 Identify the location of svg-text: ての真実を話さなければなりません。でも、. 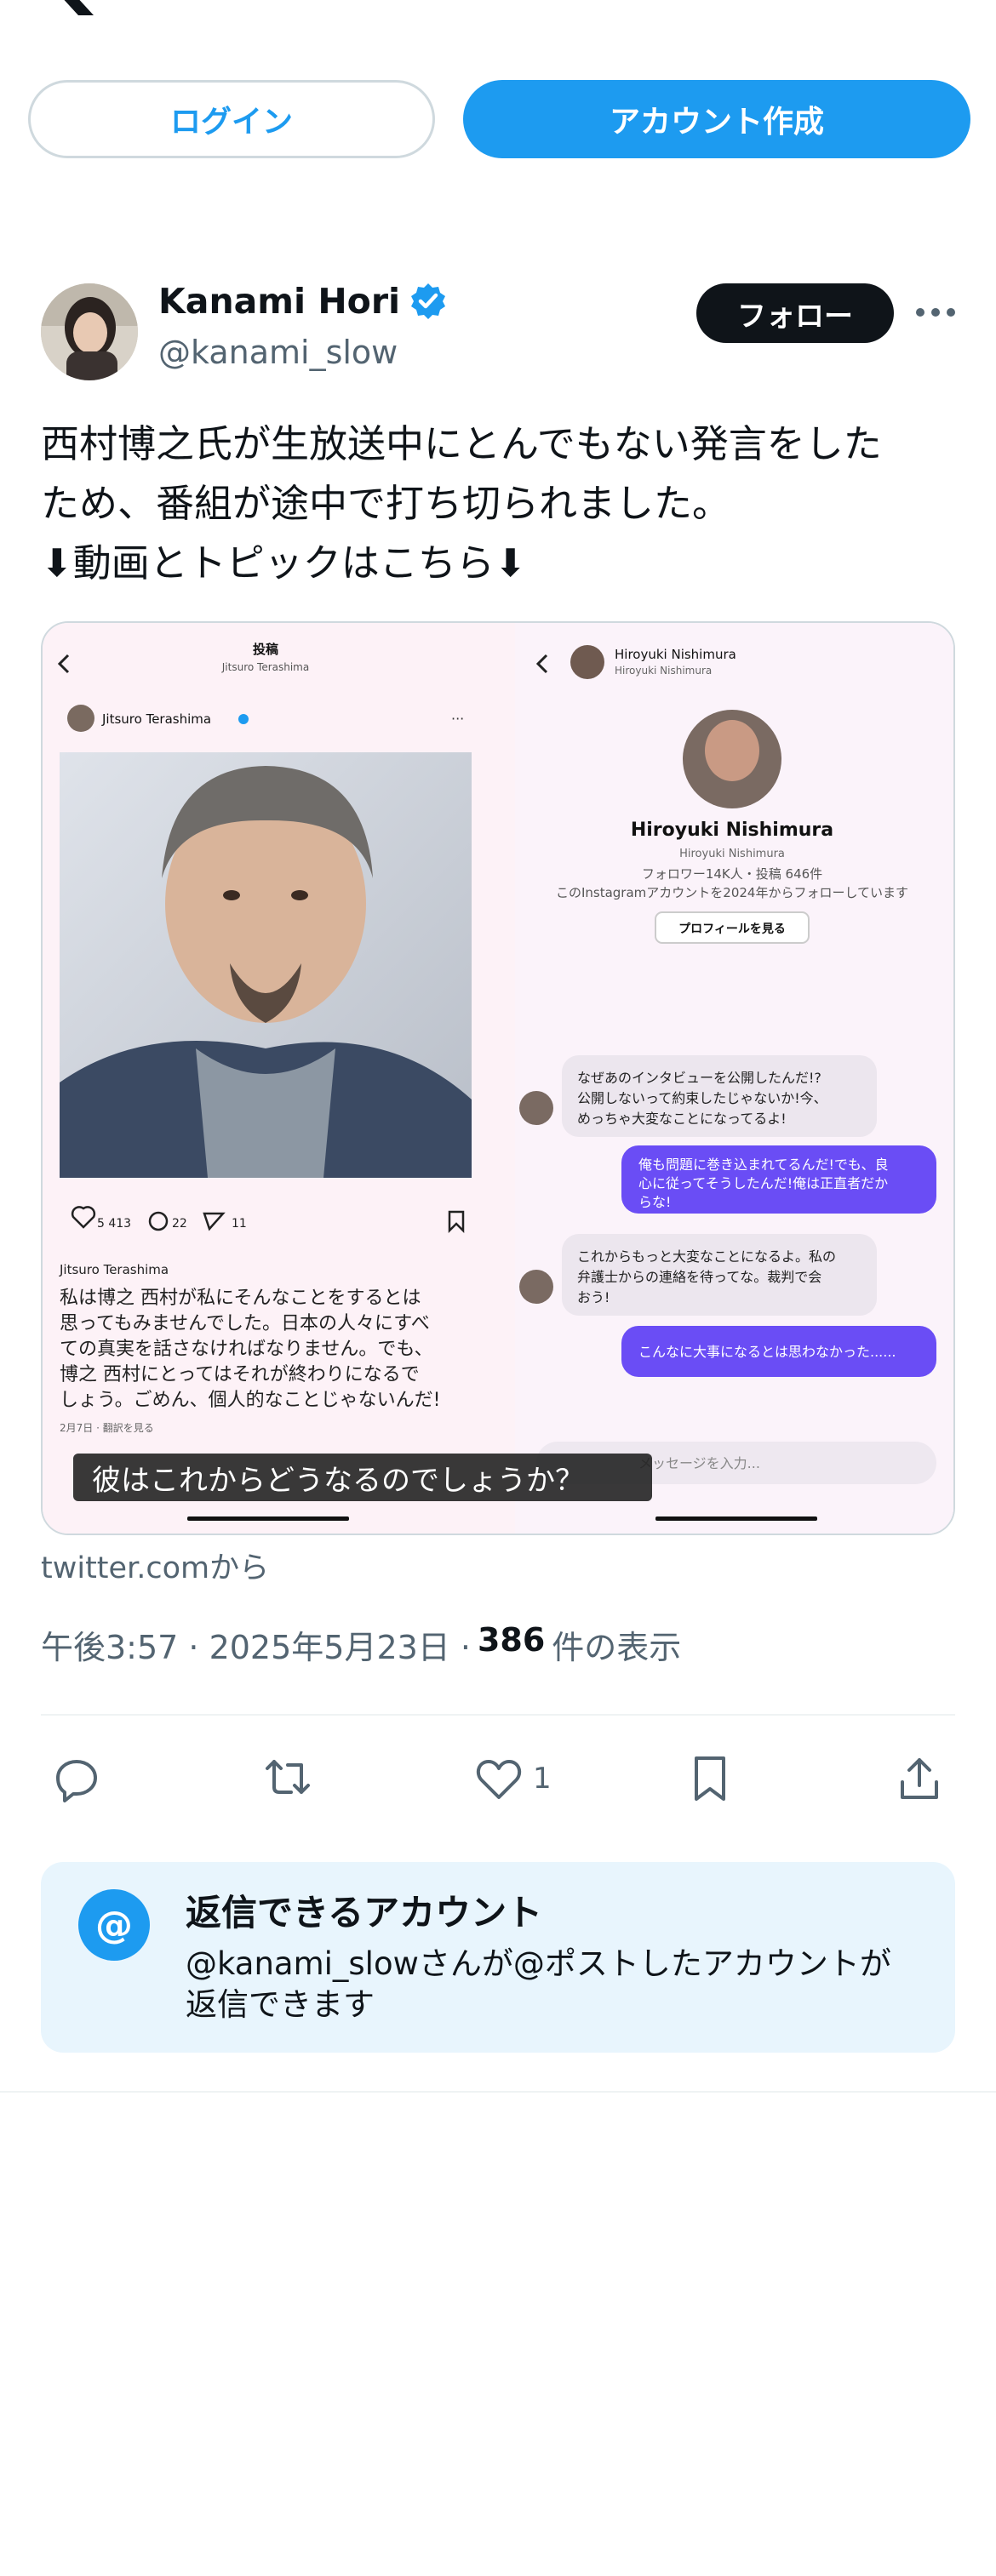
(246, 1349).